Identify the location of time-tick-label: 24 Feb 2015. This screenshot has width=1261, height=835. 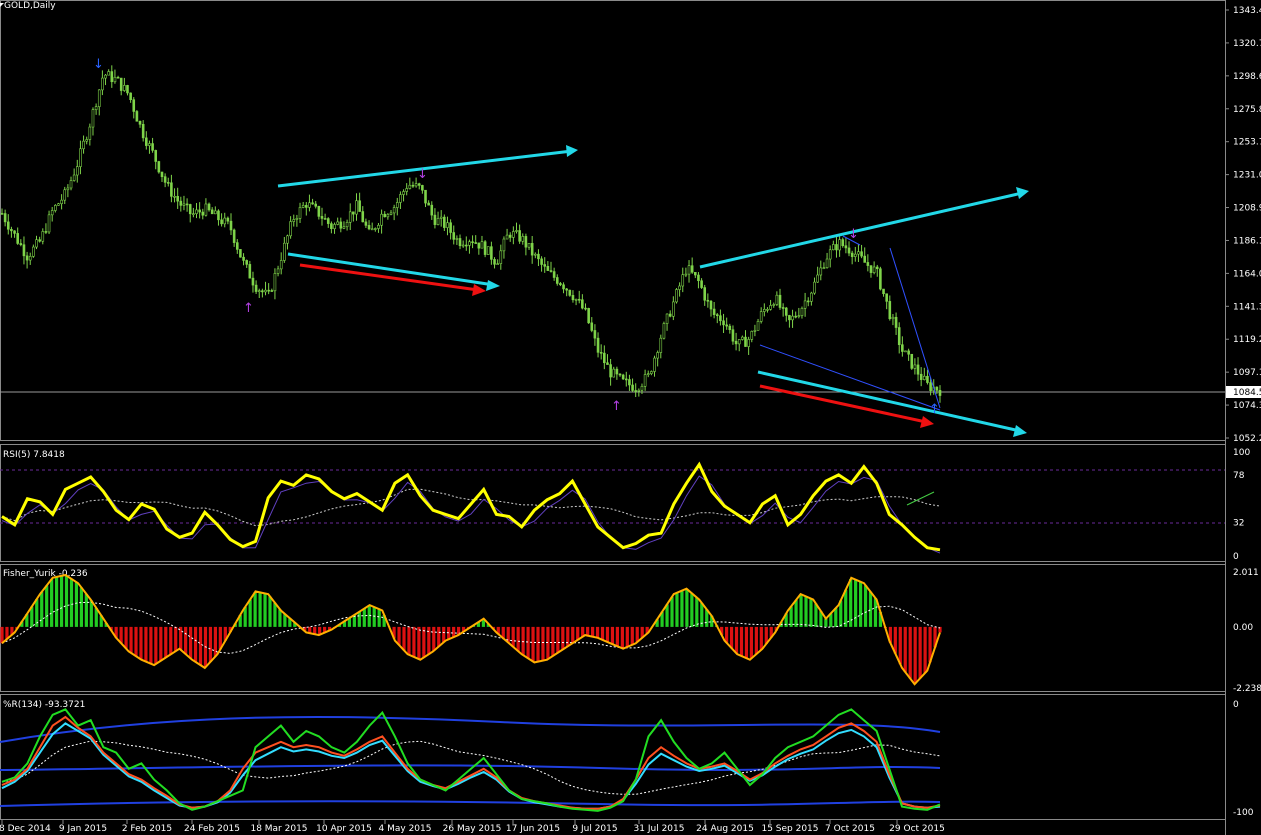
(212, 829).